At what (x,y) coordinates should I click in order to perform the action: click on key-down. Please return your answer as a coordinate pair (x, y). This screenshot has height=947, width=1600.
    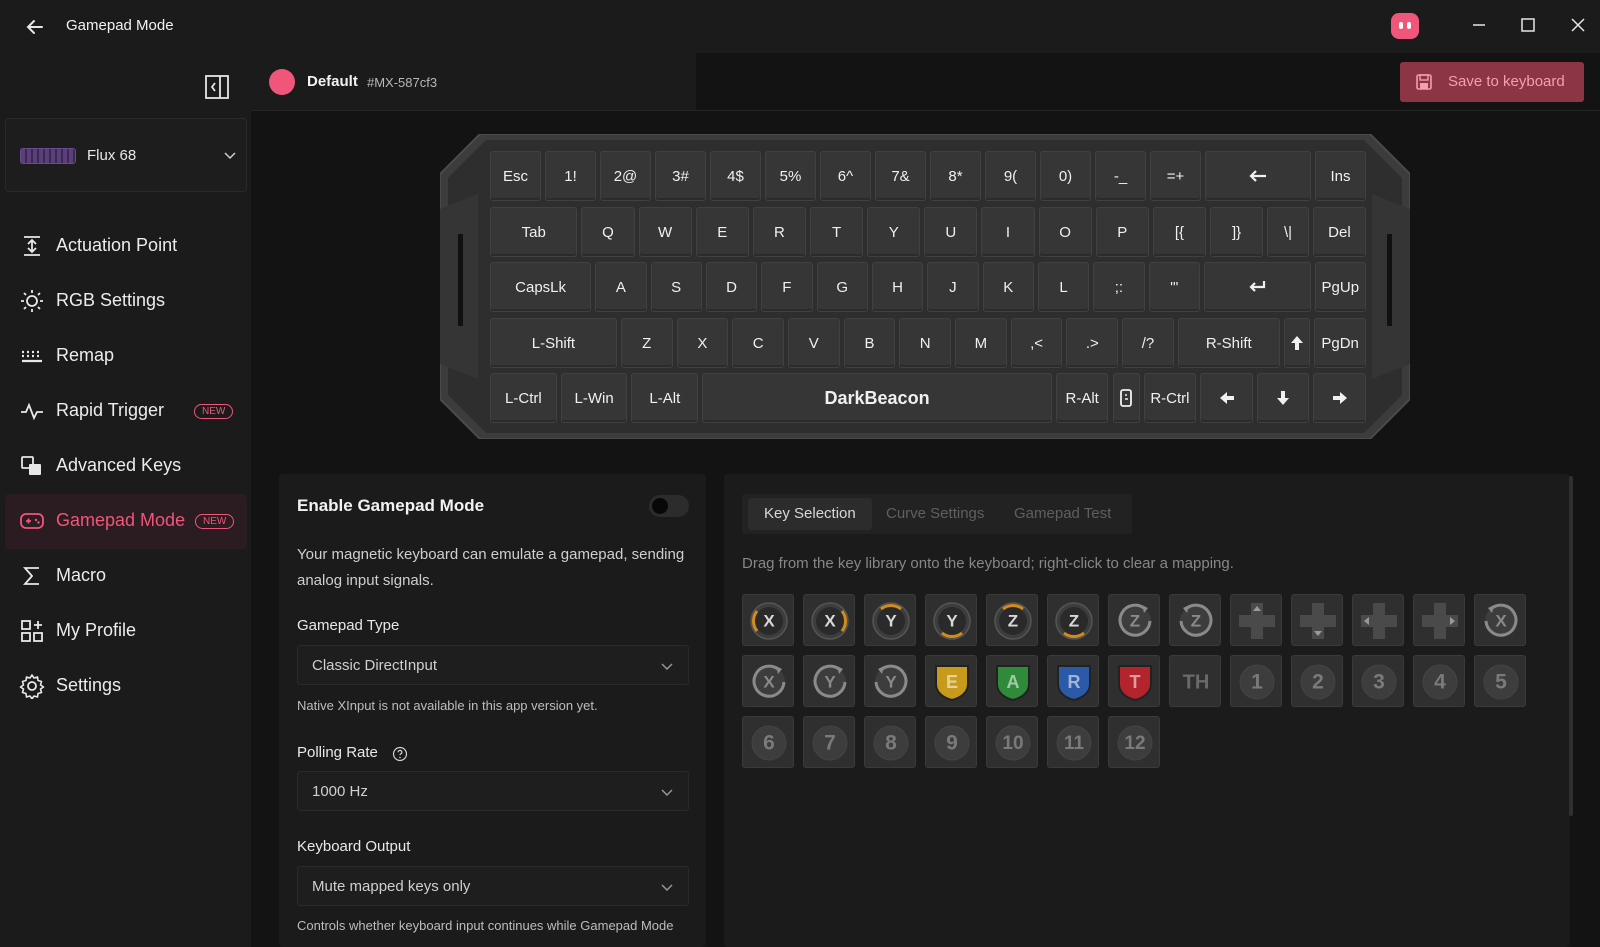
    Looking at the image, I should click on (1283, 398).